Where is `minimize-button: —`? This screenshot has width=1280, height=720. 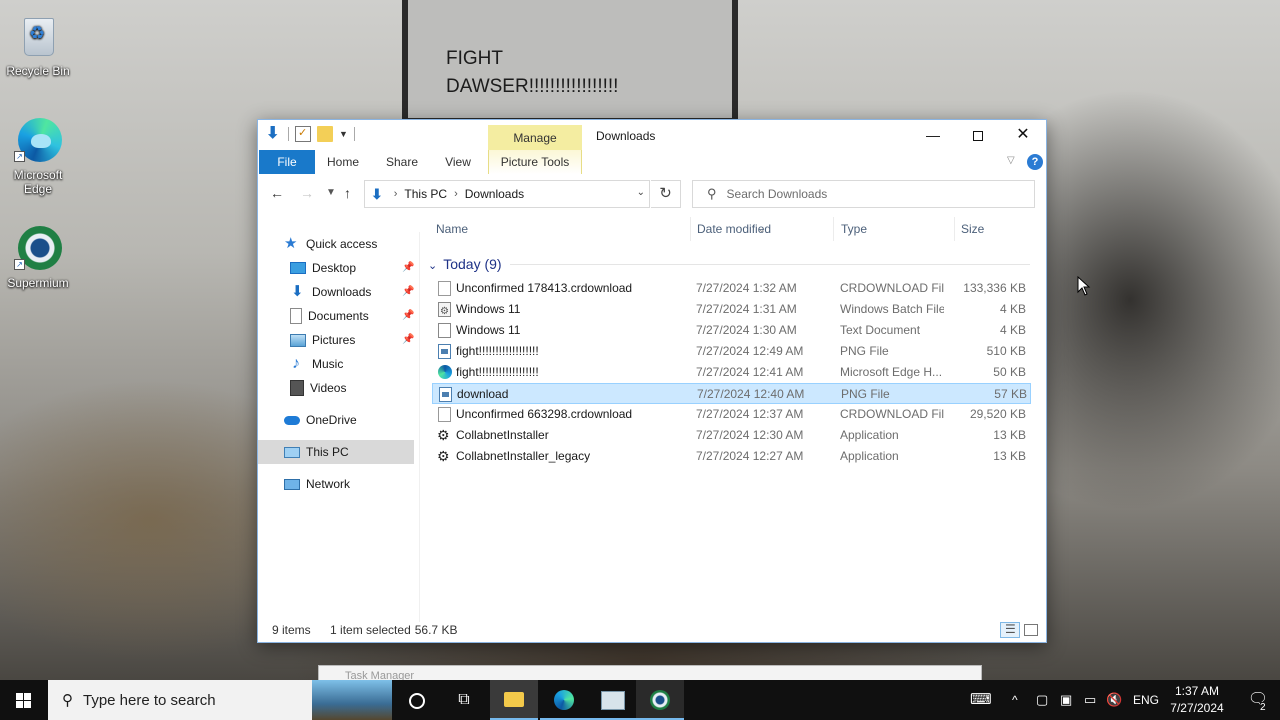
minimize-button: — is located at coordinates (933, 135).